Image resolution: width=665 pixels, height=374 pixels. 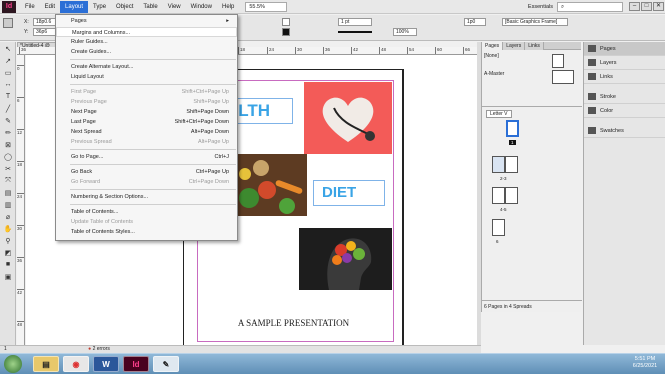 I want to click on diet-text: DIET, so click(x=349, y=193).